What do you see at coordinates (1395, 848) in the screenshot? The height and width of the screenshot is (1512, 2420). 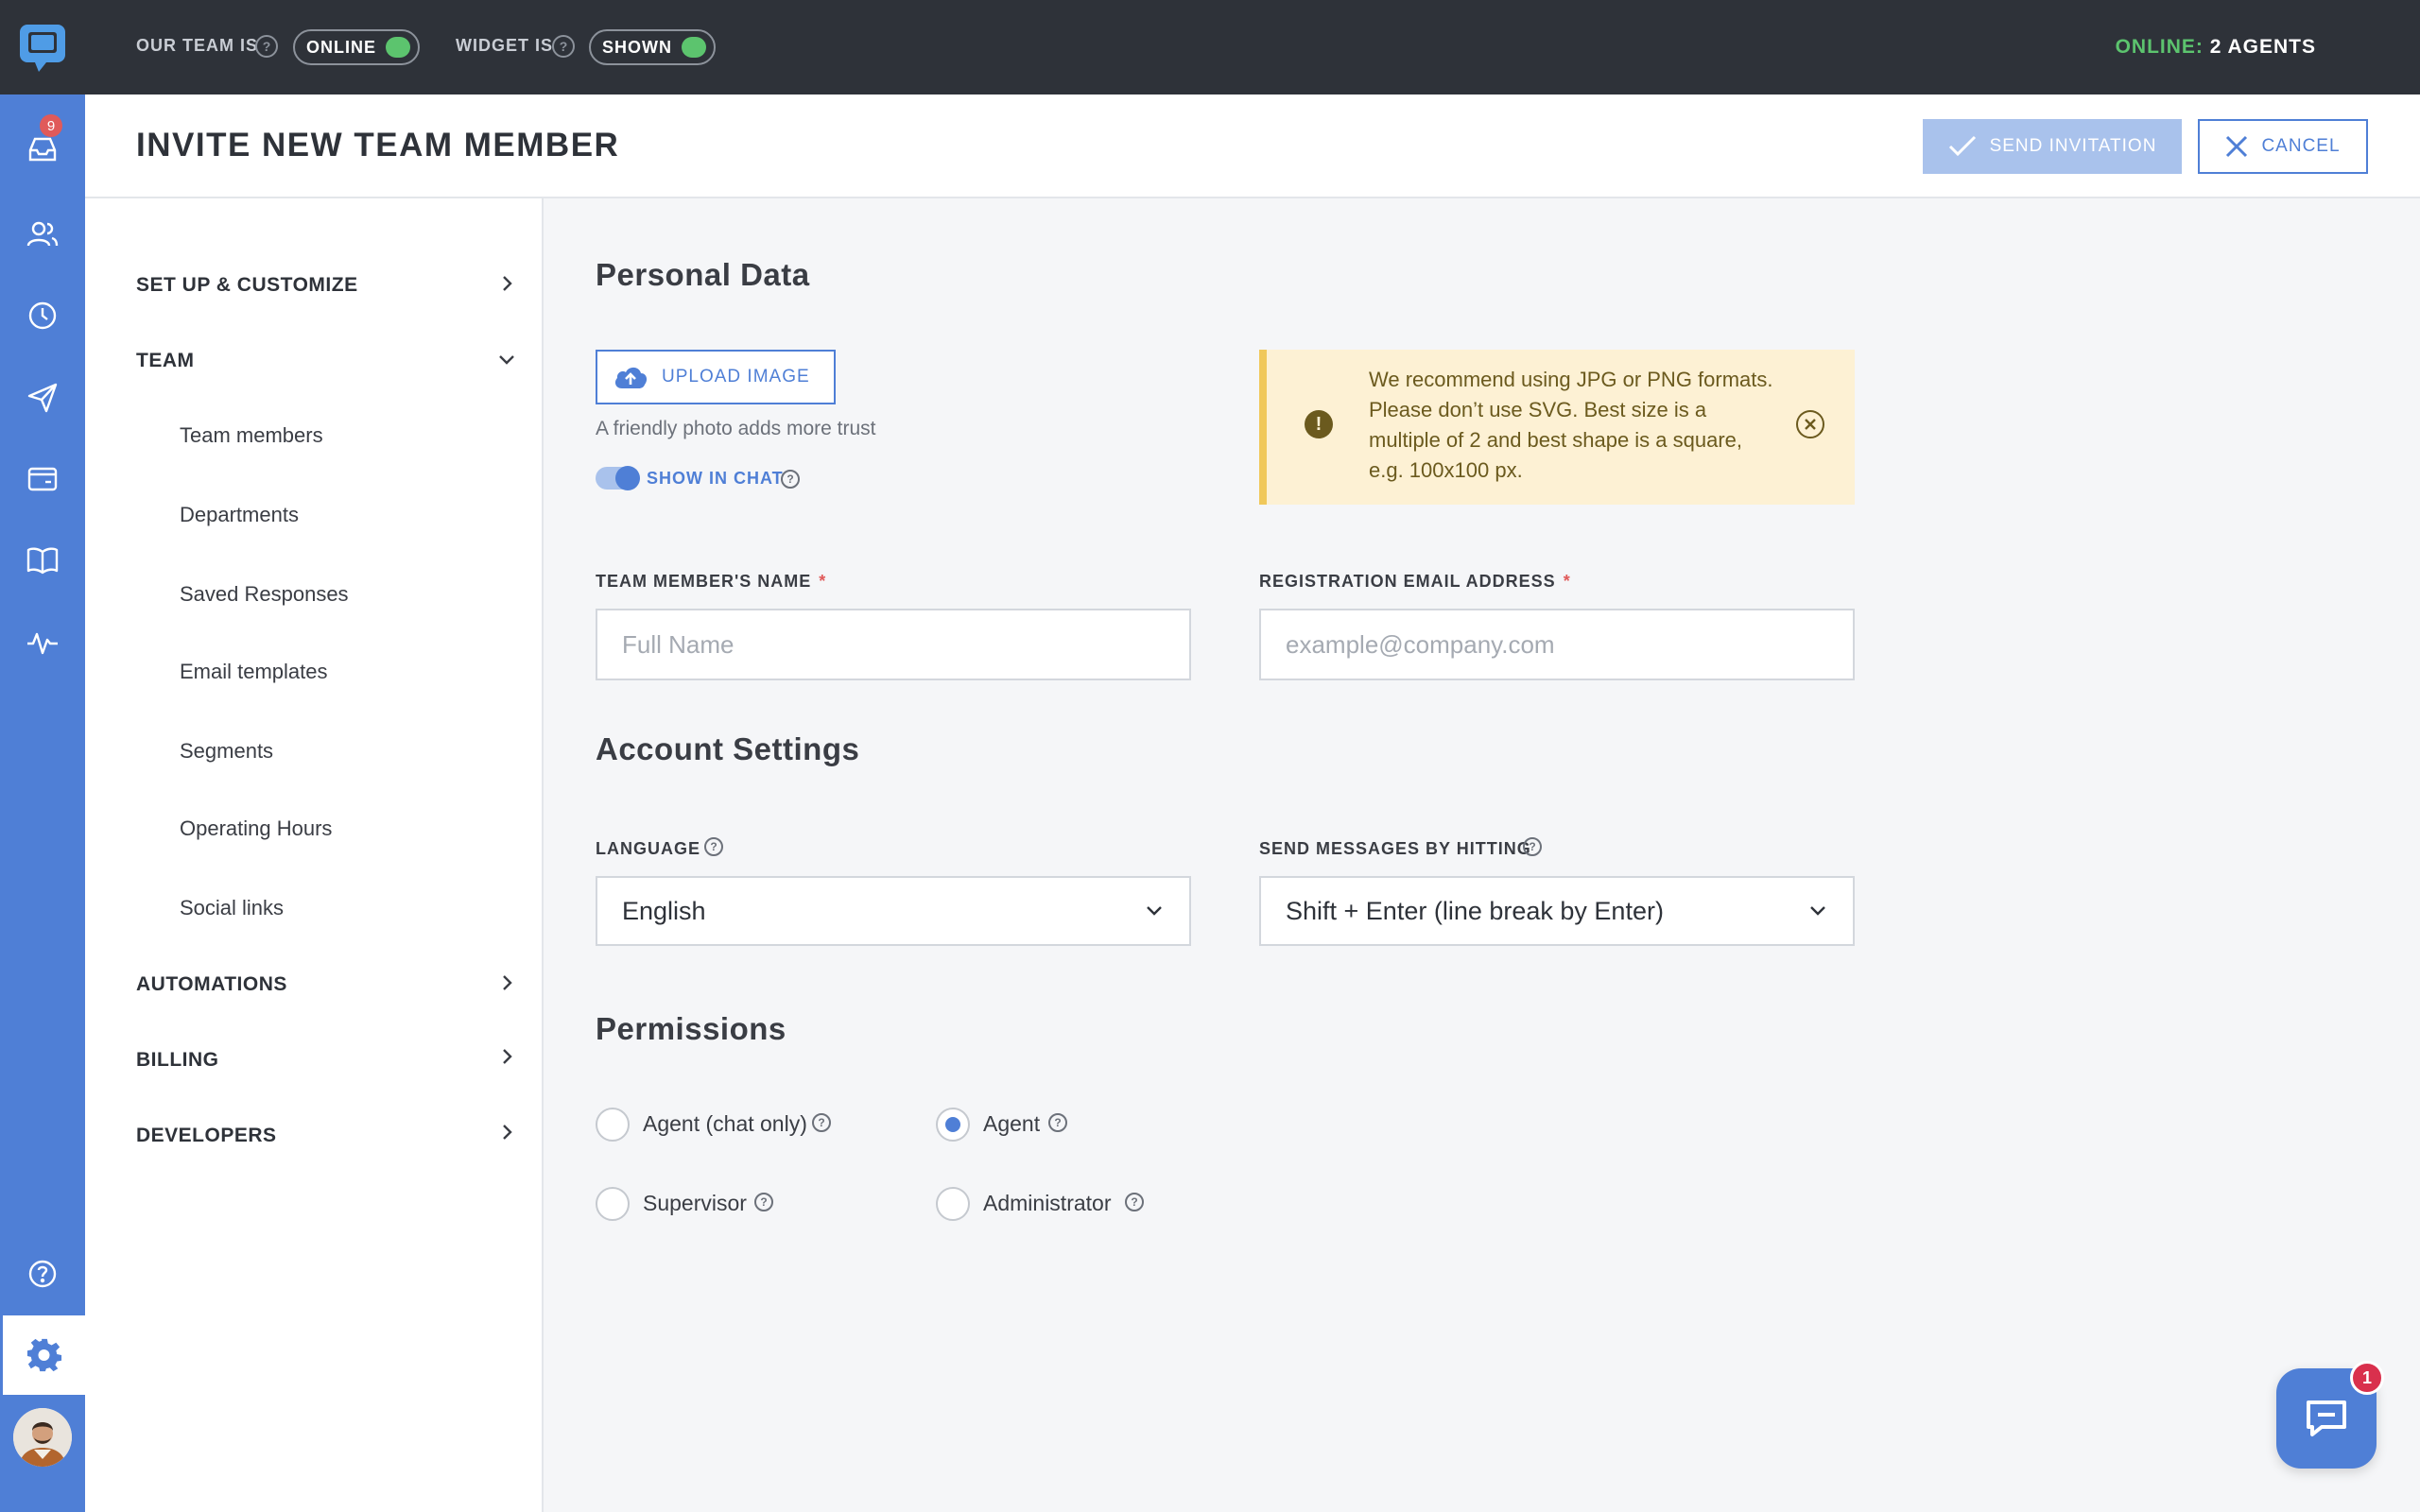 I see `send-messages-field-label: SEND MESSAGES BY HITTING` at bounding box center [1395, 848].